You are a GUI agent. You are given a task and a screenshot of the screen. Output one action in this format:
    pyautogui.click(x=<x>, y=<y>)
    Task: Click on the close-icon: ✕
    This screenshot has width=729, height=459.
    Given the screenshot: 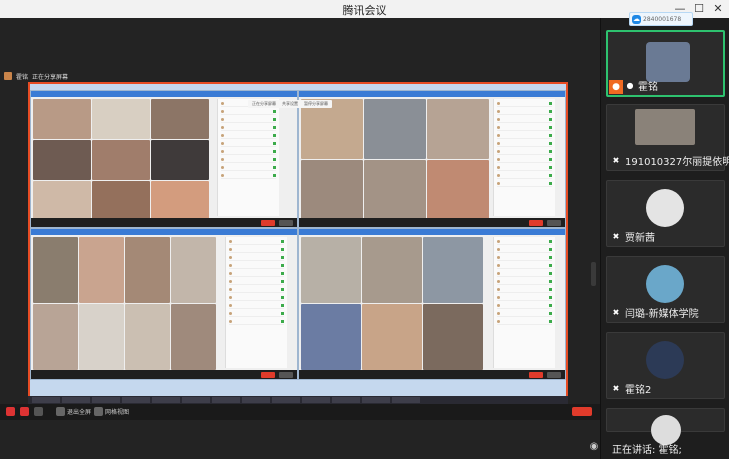 What is the action you would take?
    pyautogui.click(x=718, y=9)
    